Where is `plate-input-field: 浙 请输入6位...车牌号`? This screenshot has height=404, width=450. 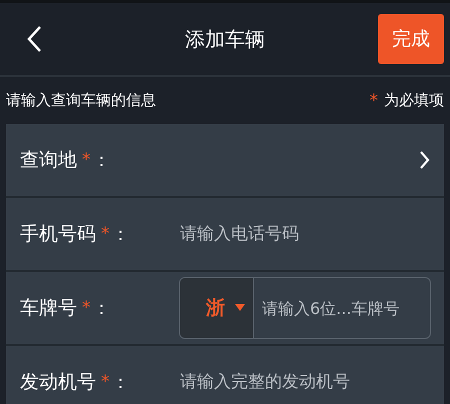 plate-input-field: 浙 请输入6位...车牌号 is located at coordinates (305, 308).